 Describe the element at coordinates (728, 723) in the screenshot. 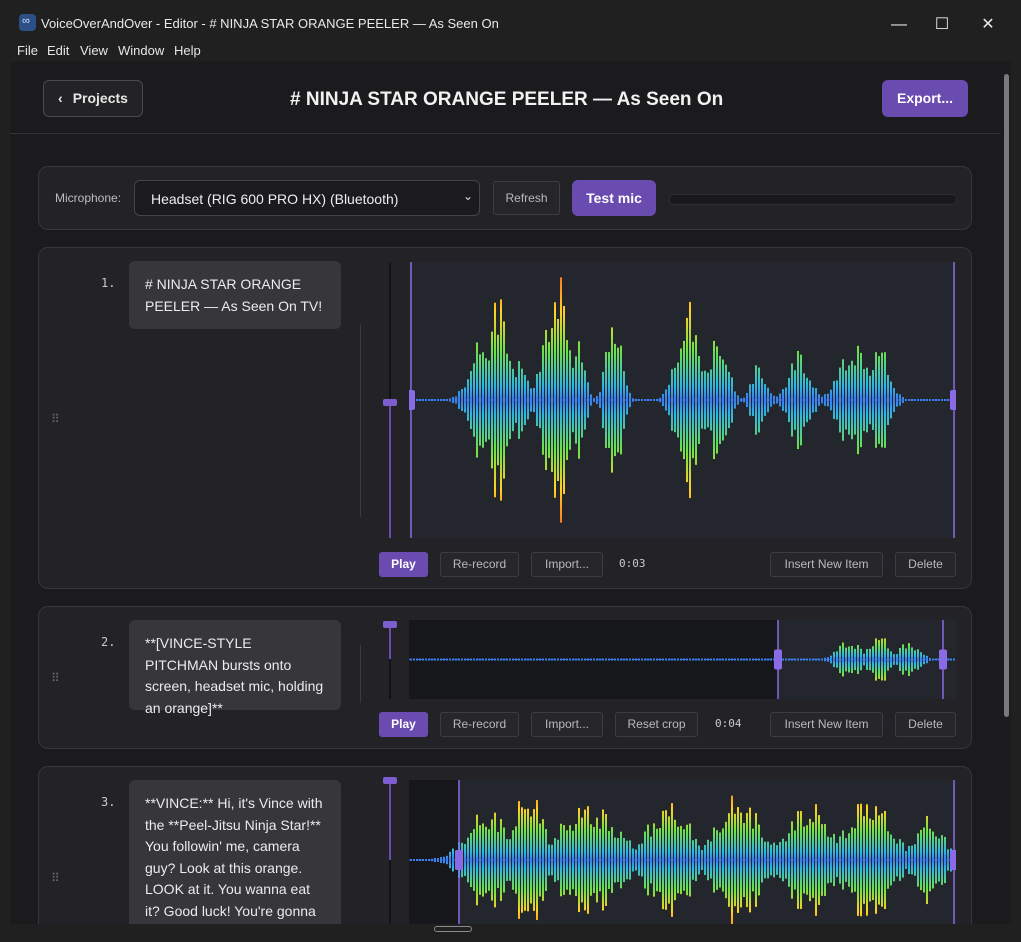

I see `duration-label: 0:04` at that location.